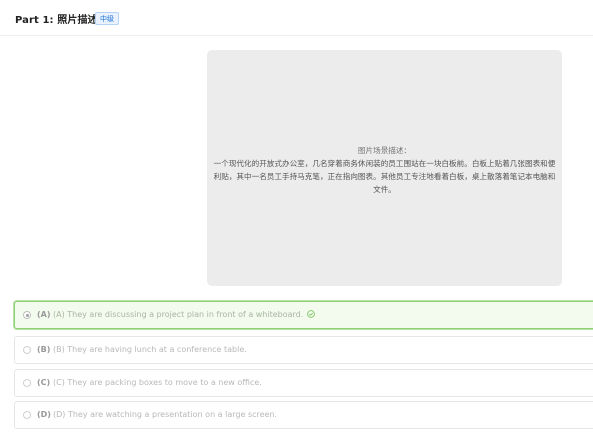 This screenshot has height=439, width=593. What do you see at coordinates (44, 414) in the screenshot?
I see `option-letter: (D)` at bounding box center [44, 414].